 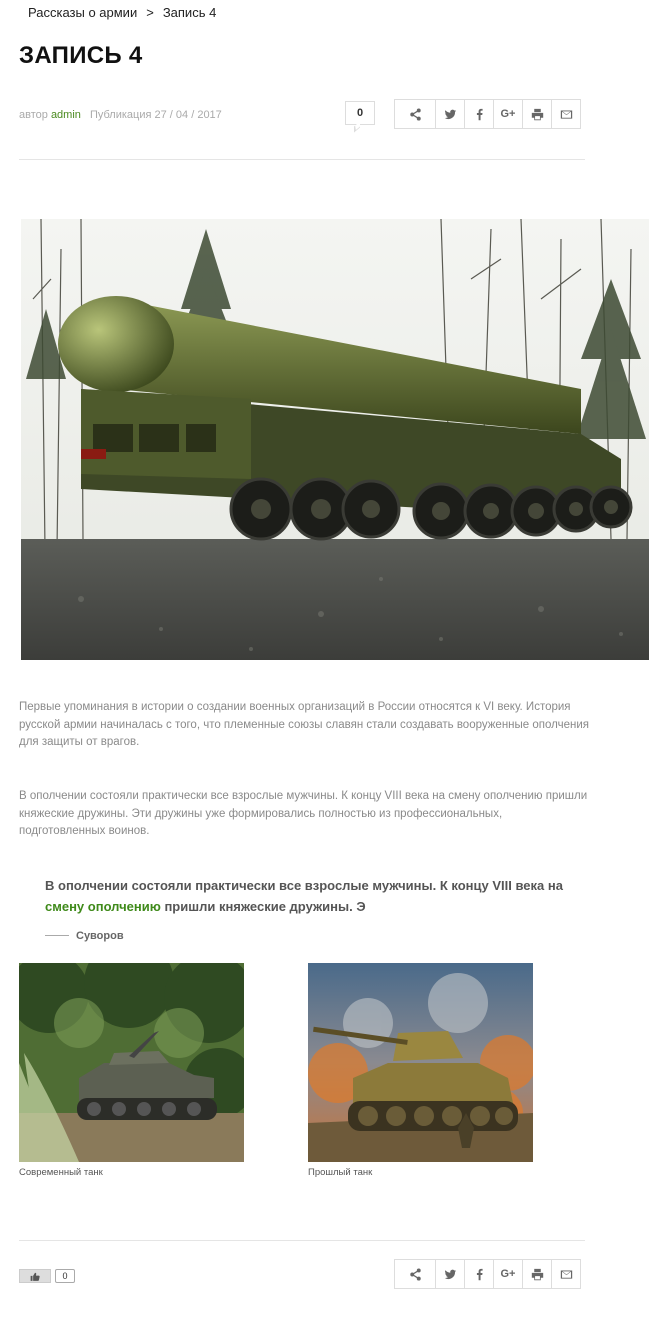 I want to click on figure-historic-tank, so click(x=420, y=1062).